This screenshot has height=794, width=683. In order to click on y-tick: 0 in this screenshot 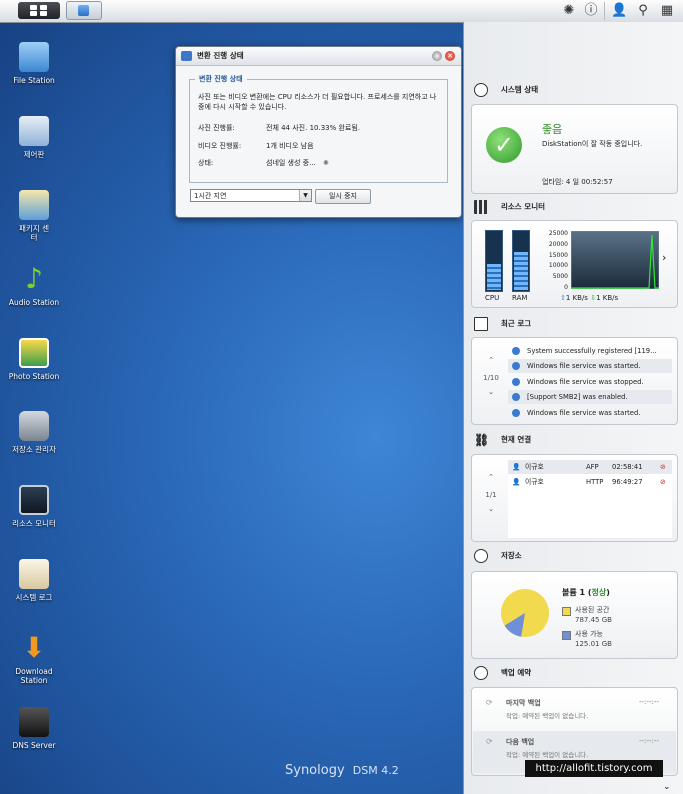, I will do `click(566, 287)`.